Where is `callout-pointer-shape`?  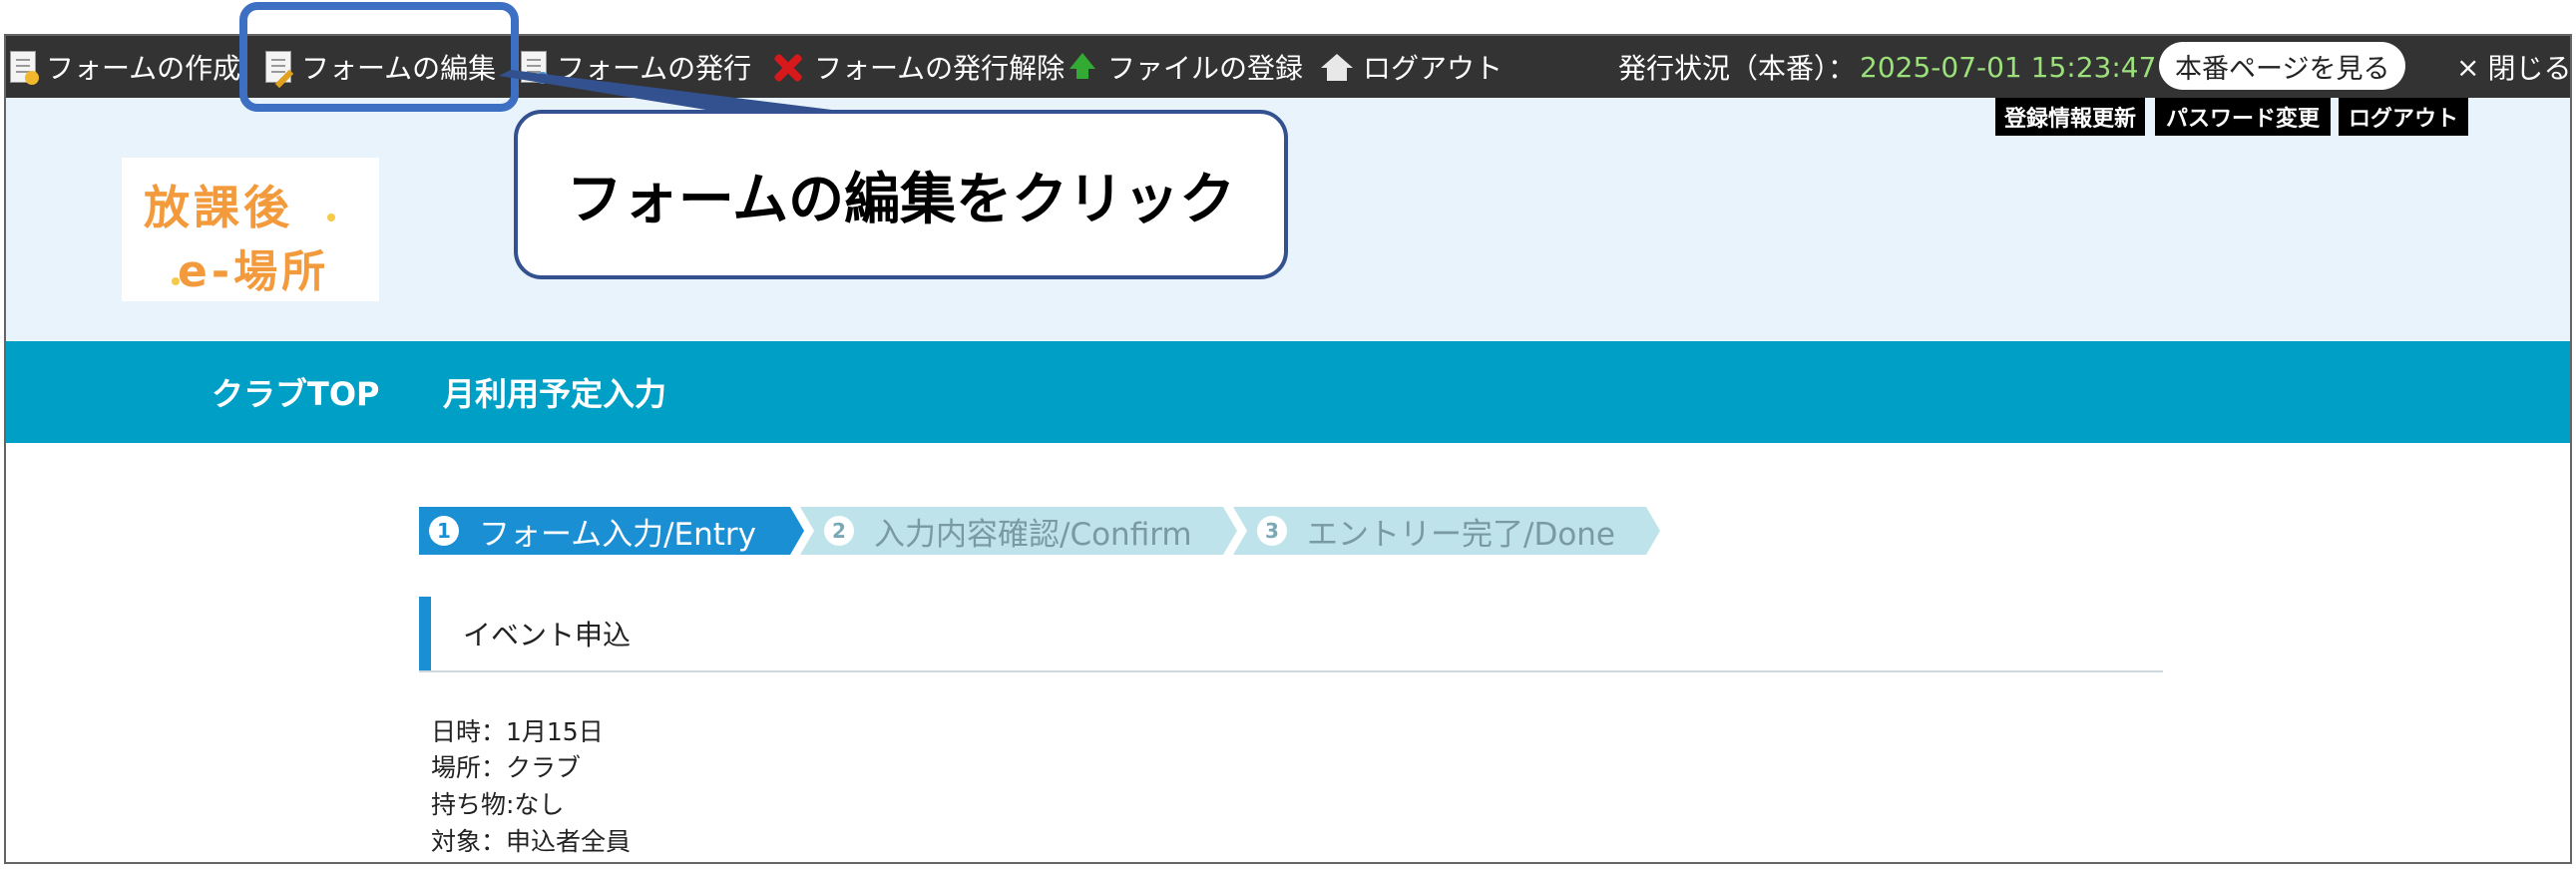
callout-pointer-shape is located at coordinates (673, 91).